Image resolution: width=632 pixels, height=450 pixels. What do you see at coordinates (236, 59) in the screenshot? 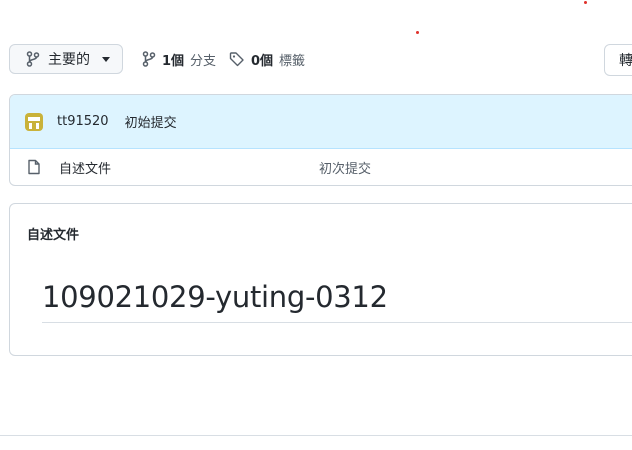
I see `tag-icon` at bounding box center [236, 59].